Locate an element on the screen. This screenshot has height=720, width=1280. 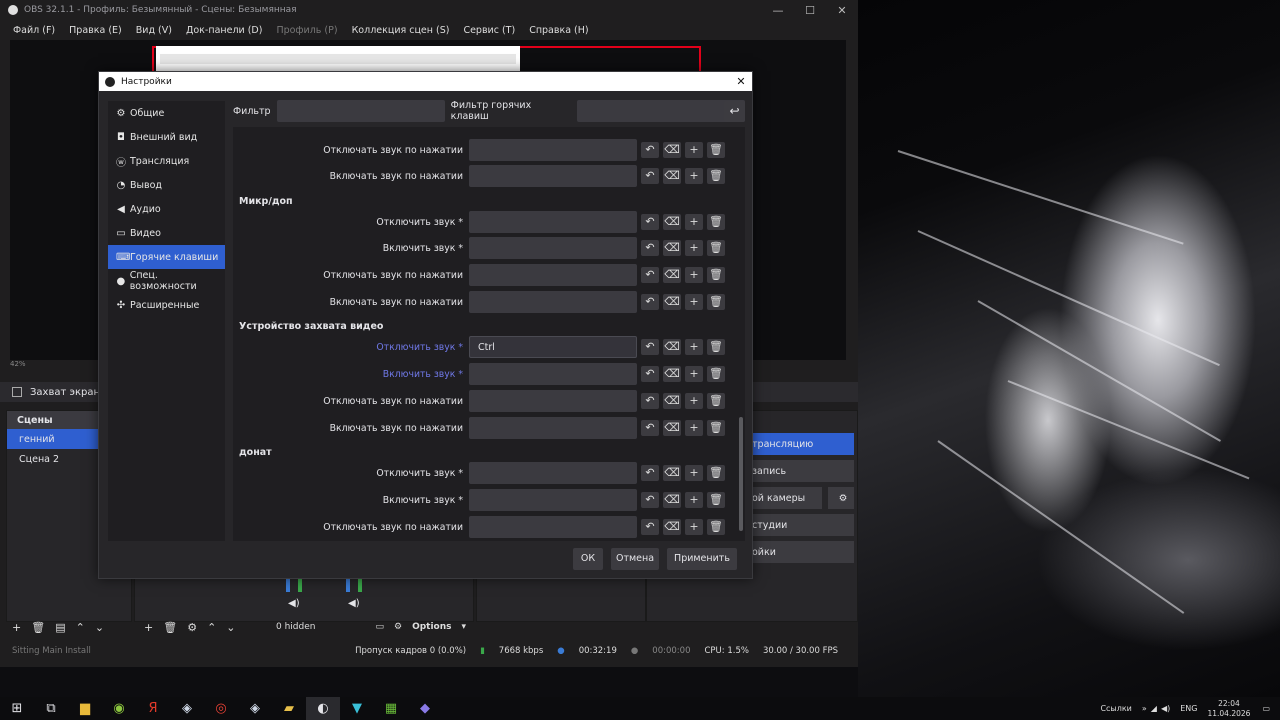
options-button: Options is located at coordinates (431, 627).